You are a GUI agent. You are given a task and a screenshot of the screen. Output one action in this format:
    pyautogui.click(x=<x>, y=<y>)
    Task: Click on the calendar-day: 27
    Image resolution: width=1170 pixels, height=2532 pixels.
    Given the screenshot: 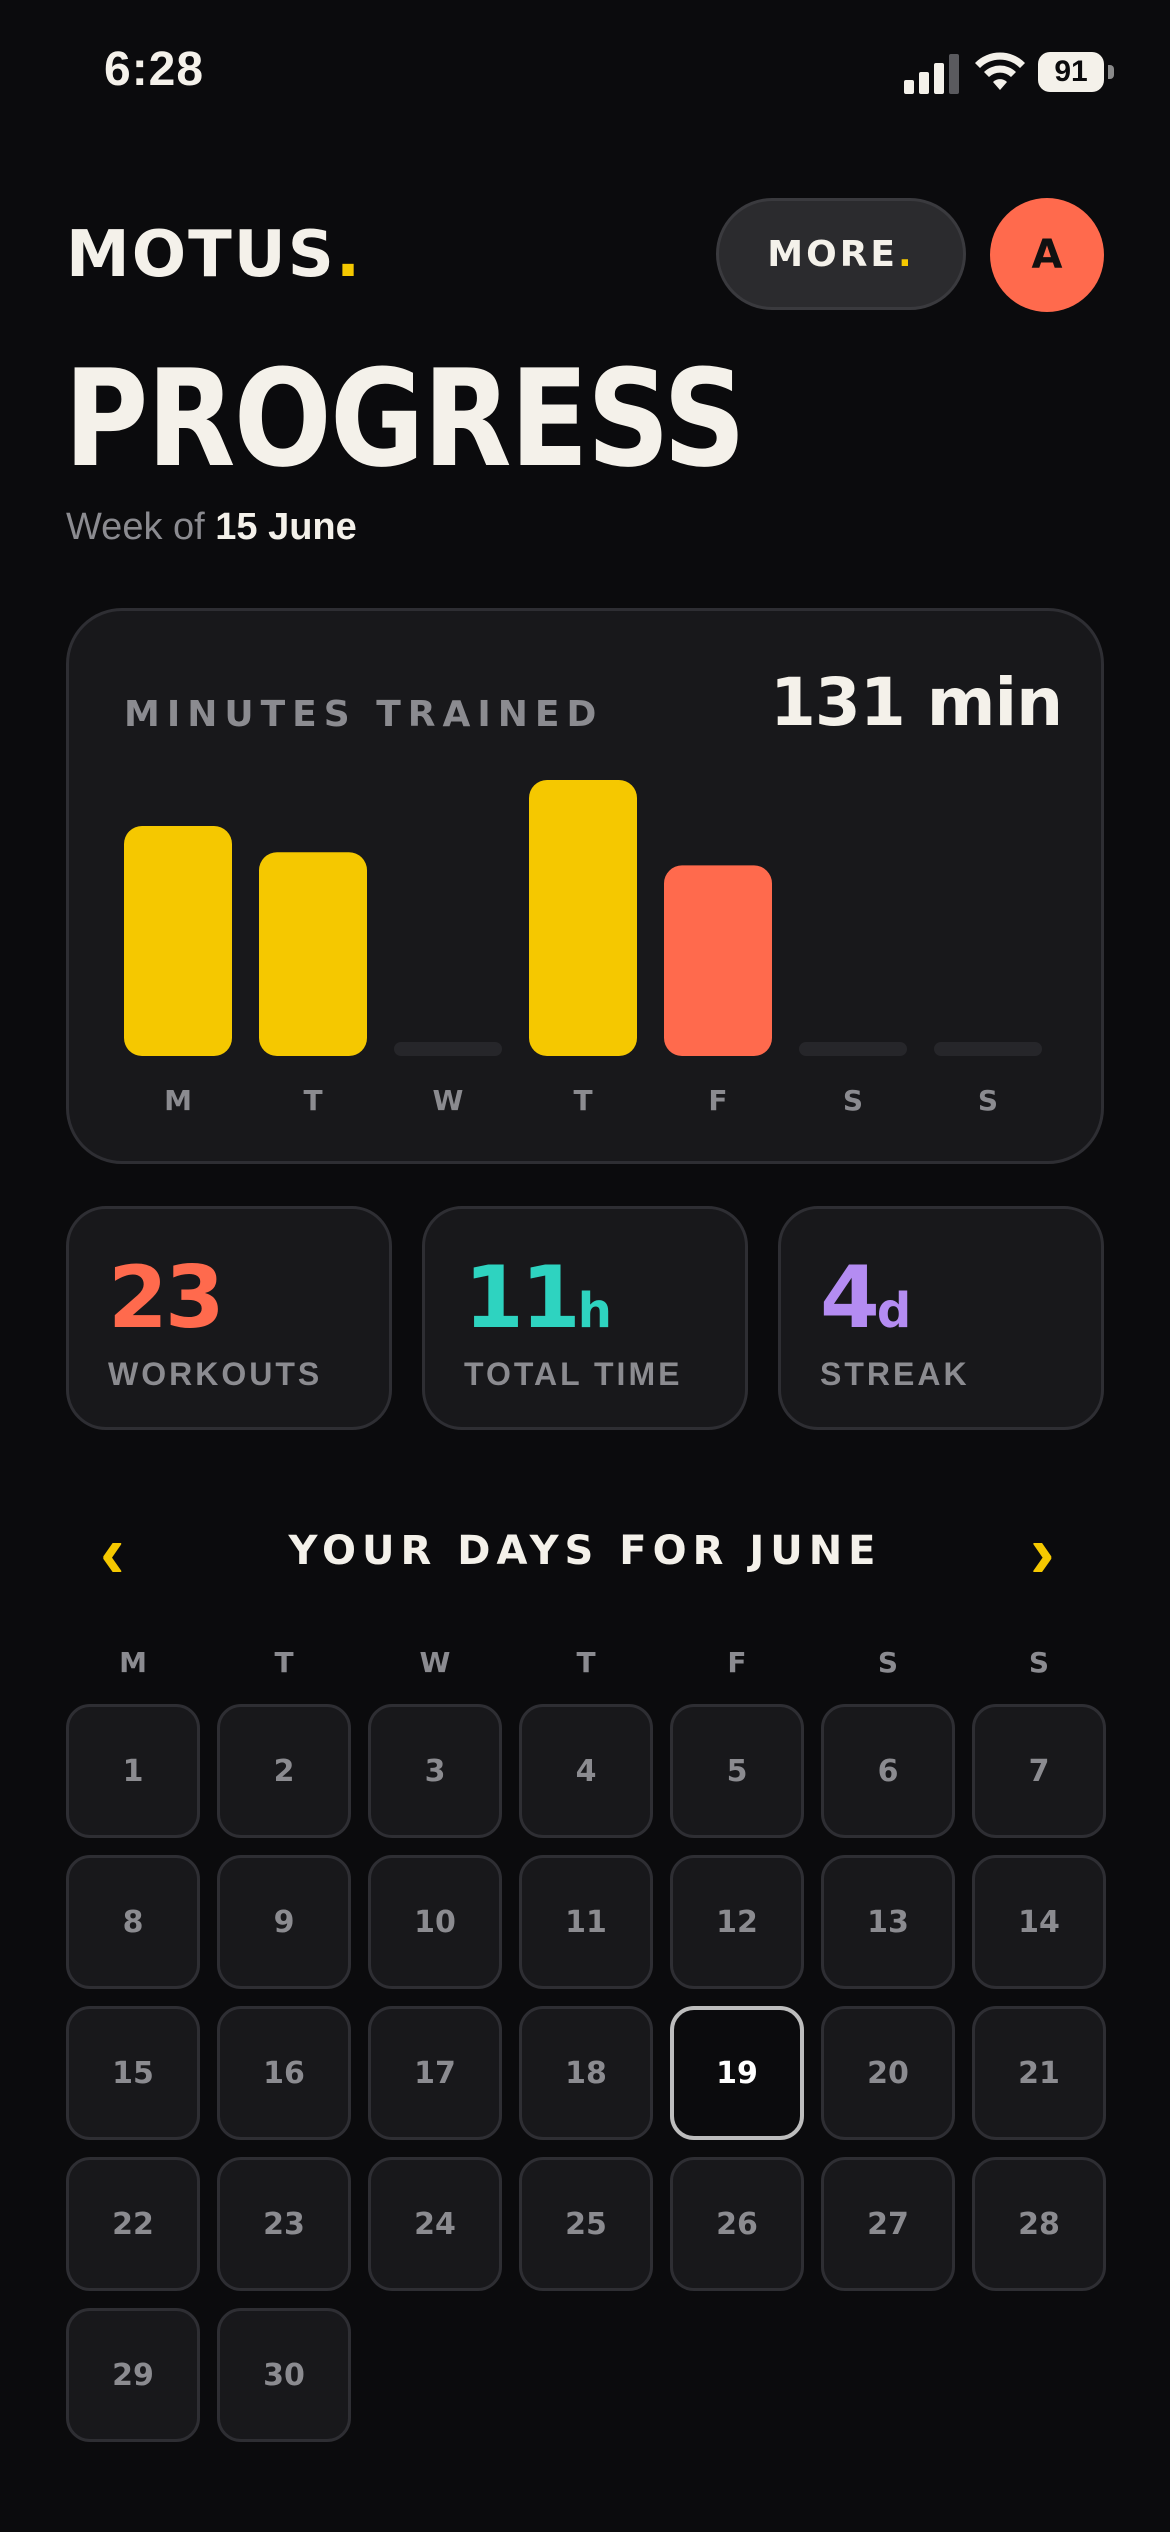 What is the action you would take?
    pyautogui.click(x=888, y=2224)
    